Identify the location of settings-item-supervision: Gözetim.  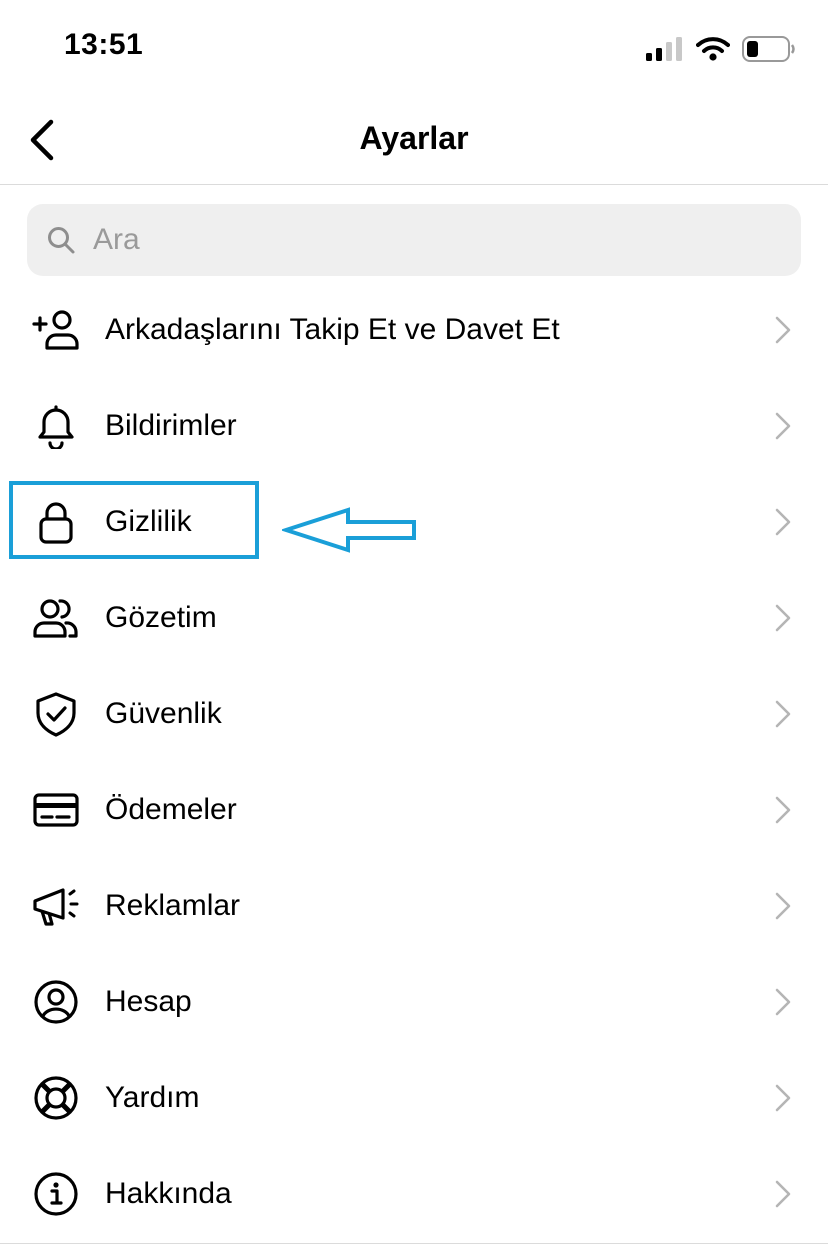
(414, 618).